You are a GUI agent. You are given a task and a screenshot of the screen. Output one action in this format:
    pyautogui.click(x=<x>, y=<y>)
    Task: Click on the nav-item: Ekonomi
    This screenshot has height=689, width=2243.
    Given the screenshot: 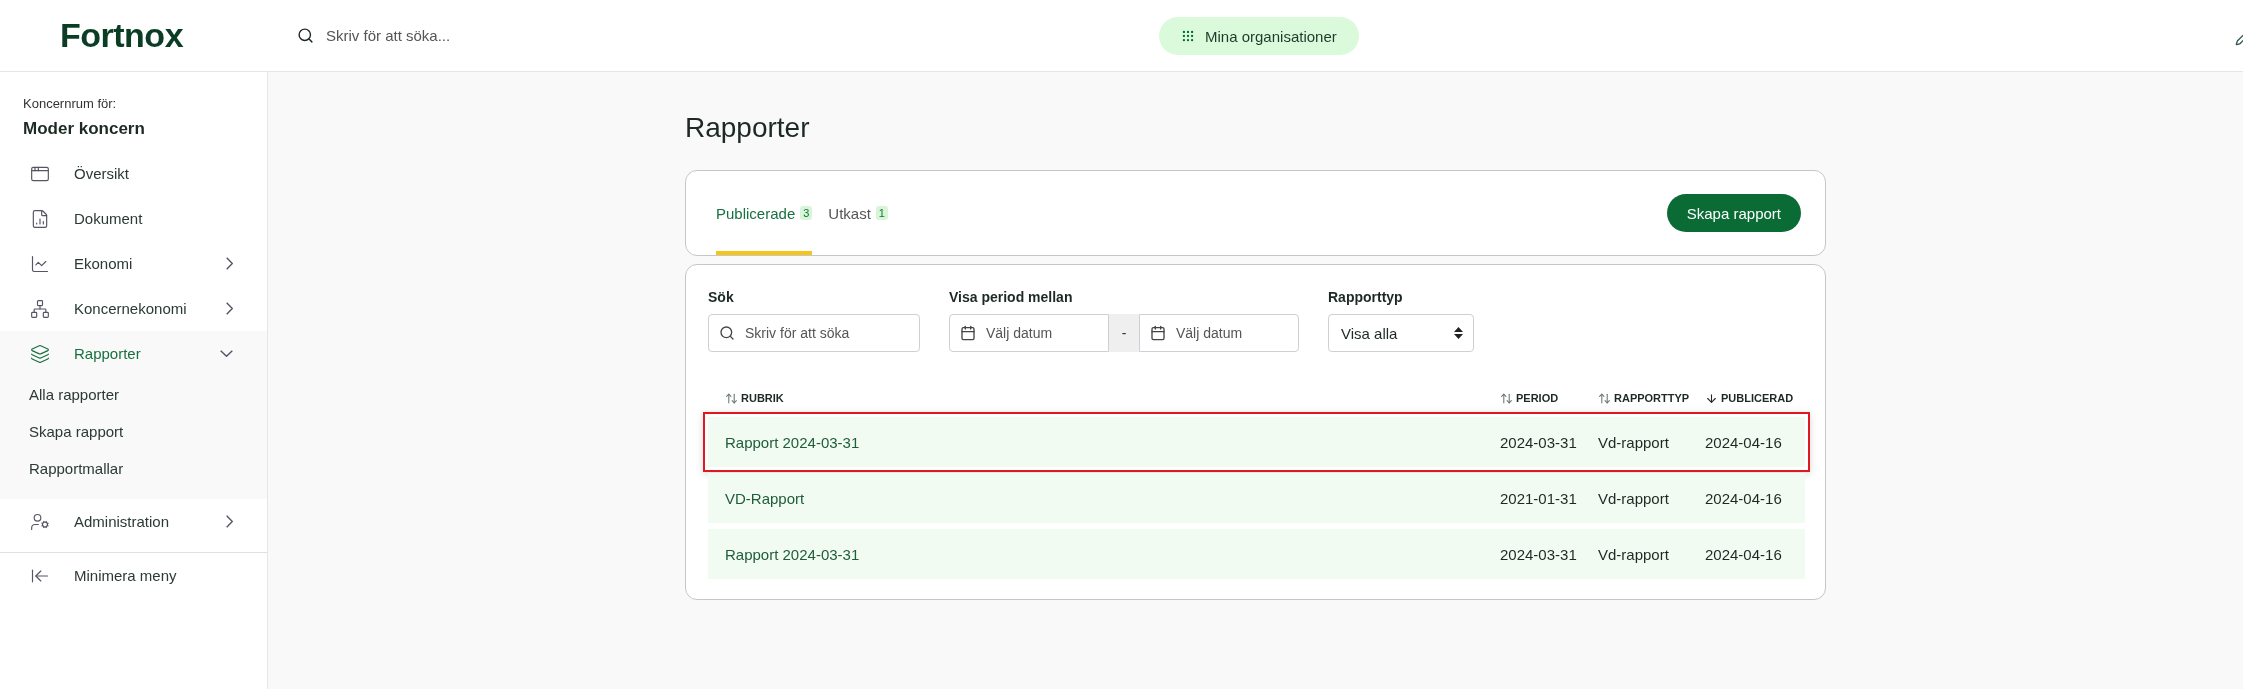 What is the action you would take?
    pyautogui.click(x=133, y=263)
    